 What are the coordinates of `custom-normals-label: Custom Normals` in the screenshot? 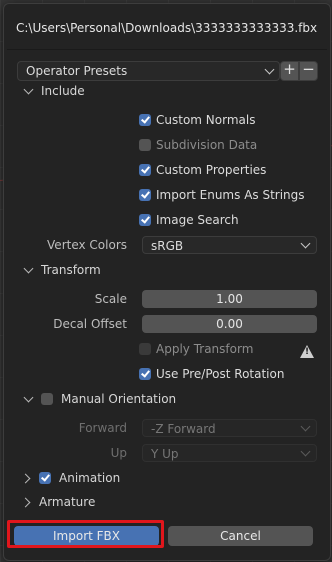 It's located at (206, 120).